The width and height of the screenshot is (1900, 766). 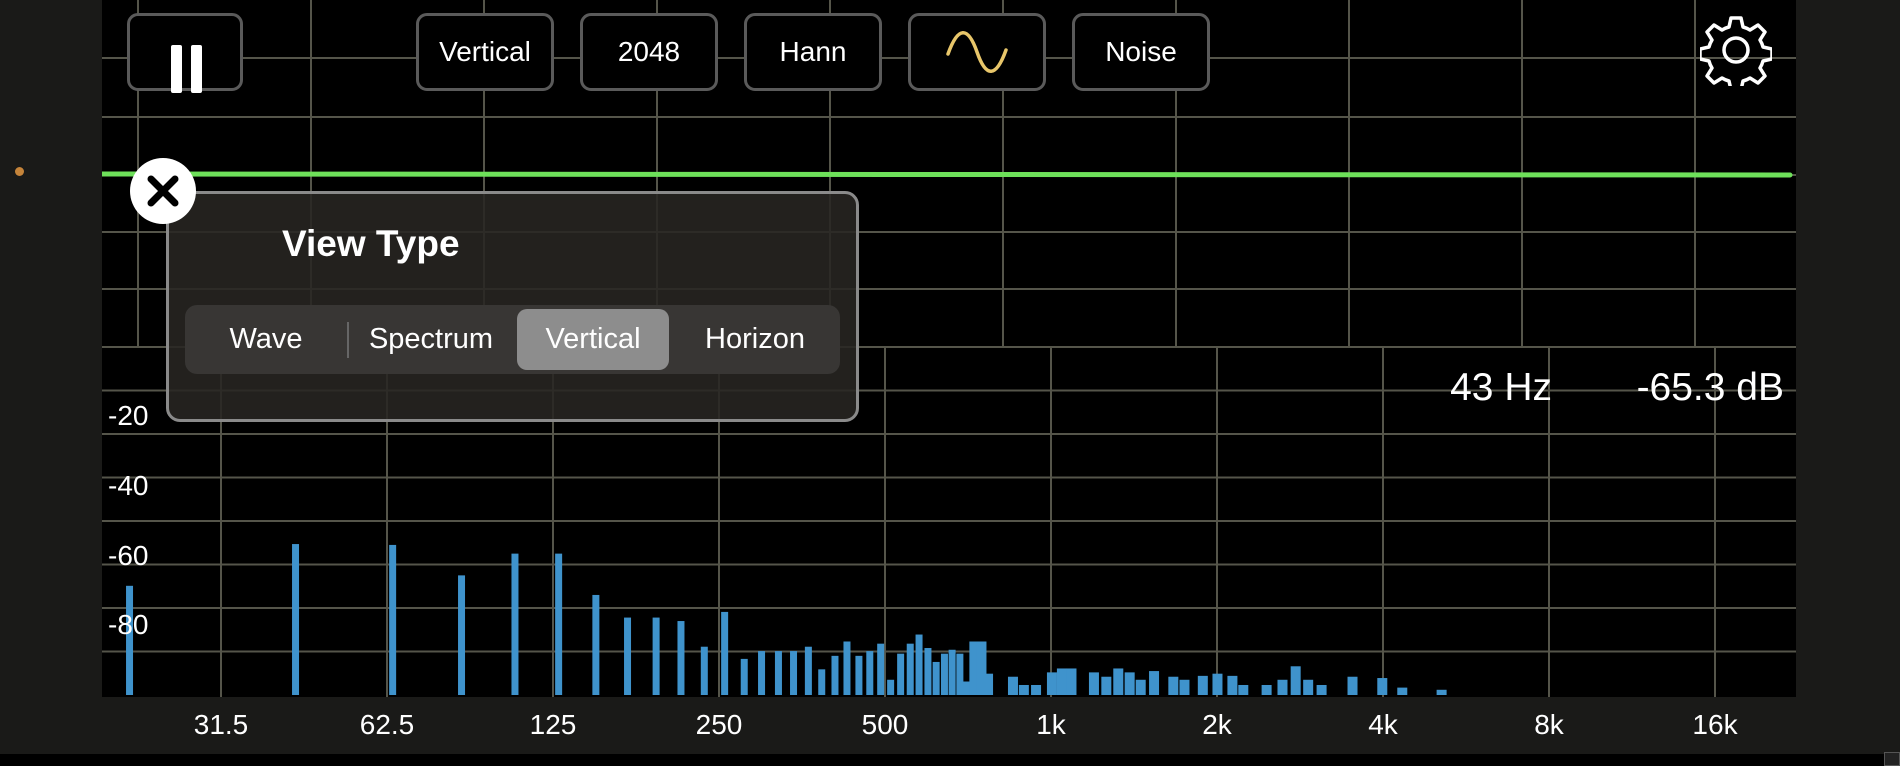 I want to click on settings-button, so click(x=1736, y=53).